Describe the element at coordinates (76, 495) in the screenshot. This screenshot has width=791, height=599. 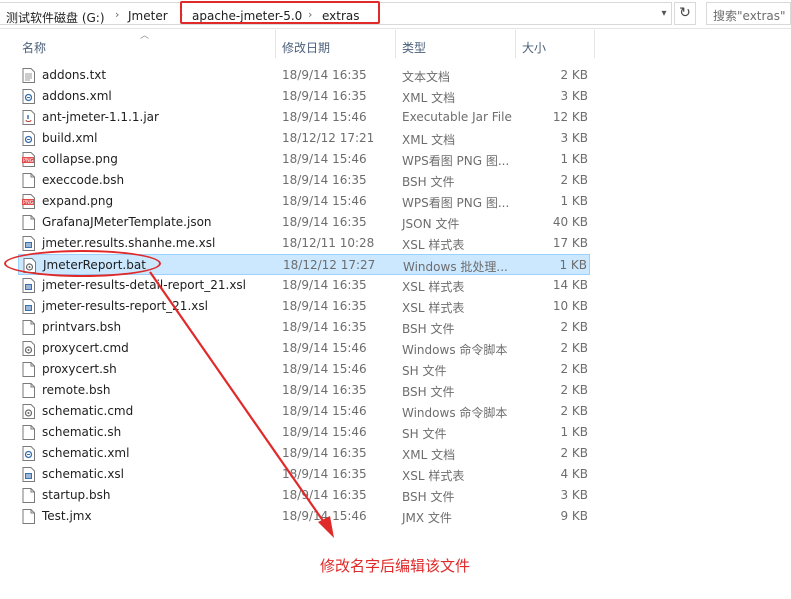
I see `file-name: startup.bsh` at that location.